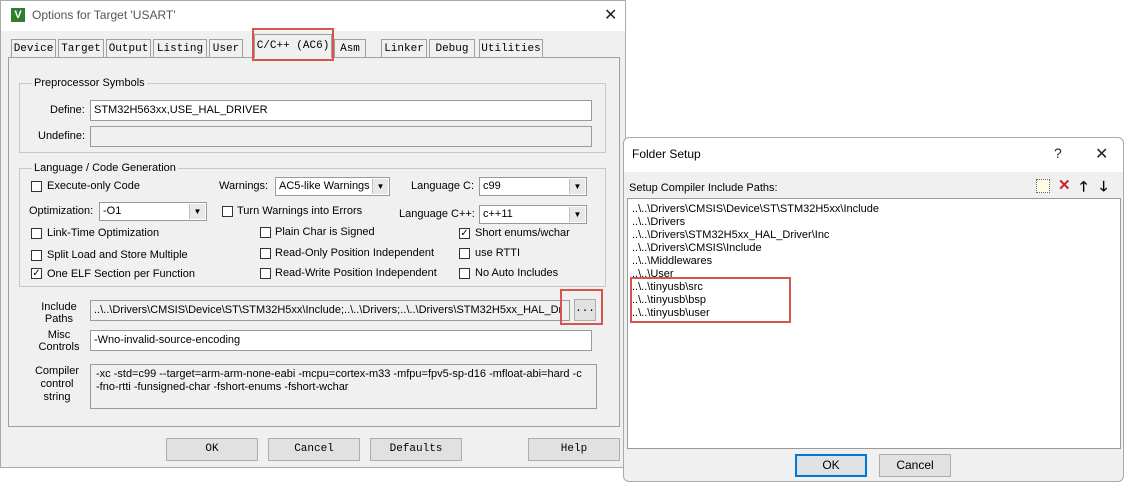 The width and height of the screenshot is (1137, 496). Describe the element at coordinates (416, 449) in the screenshot. I see `defaults-button: Defaults` at that location.